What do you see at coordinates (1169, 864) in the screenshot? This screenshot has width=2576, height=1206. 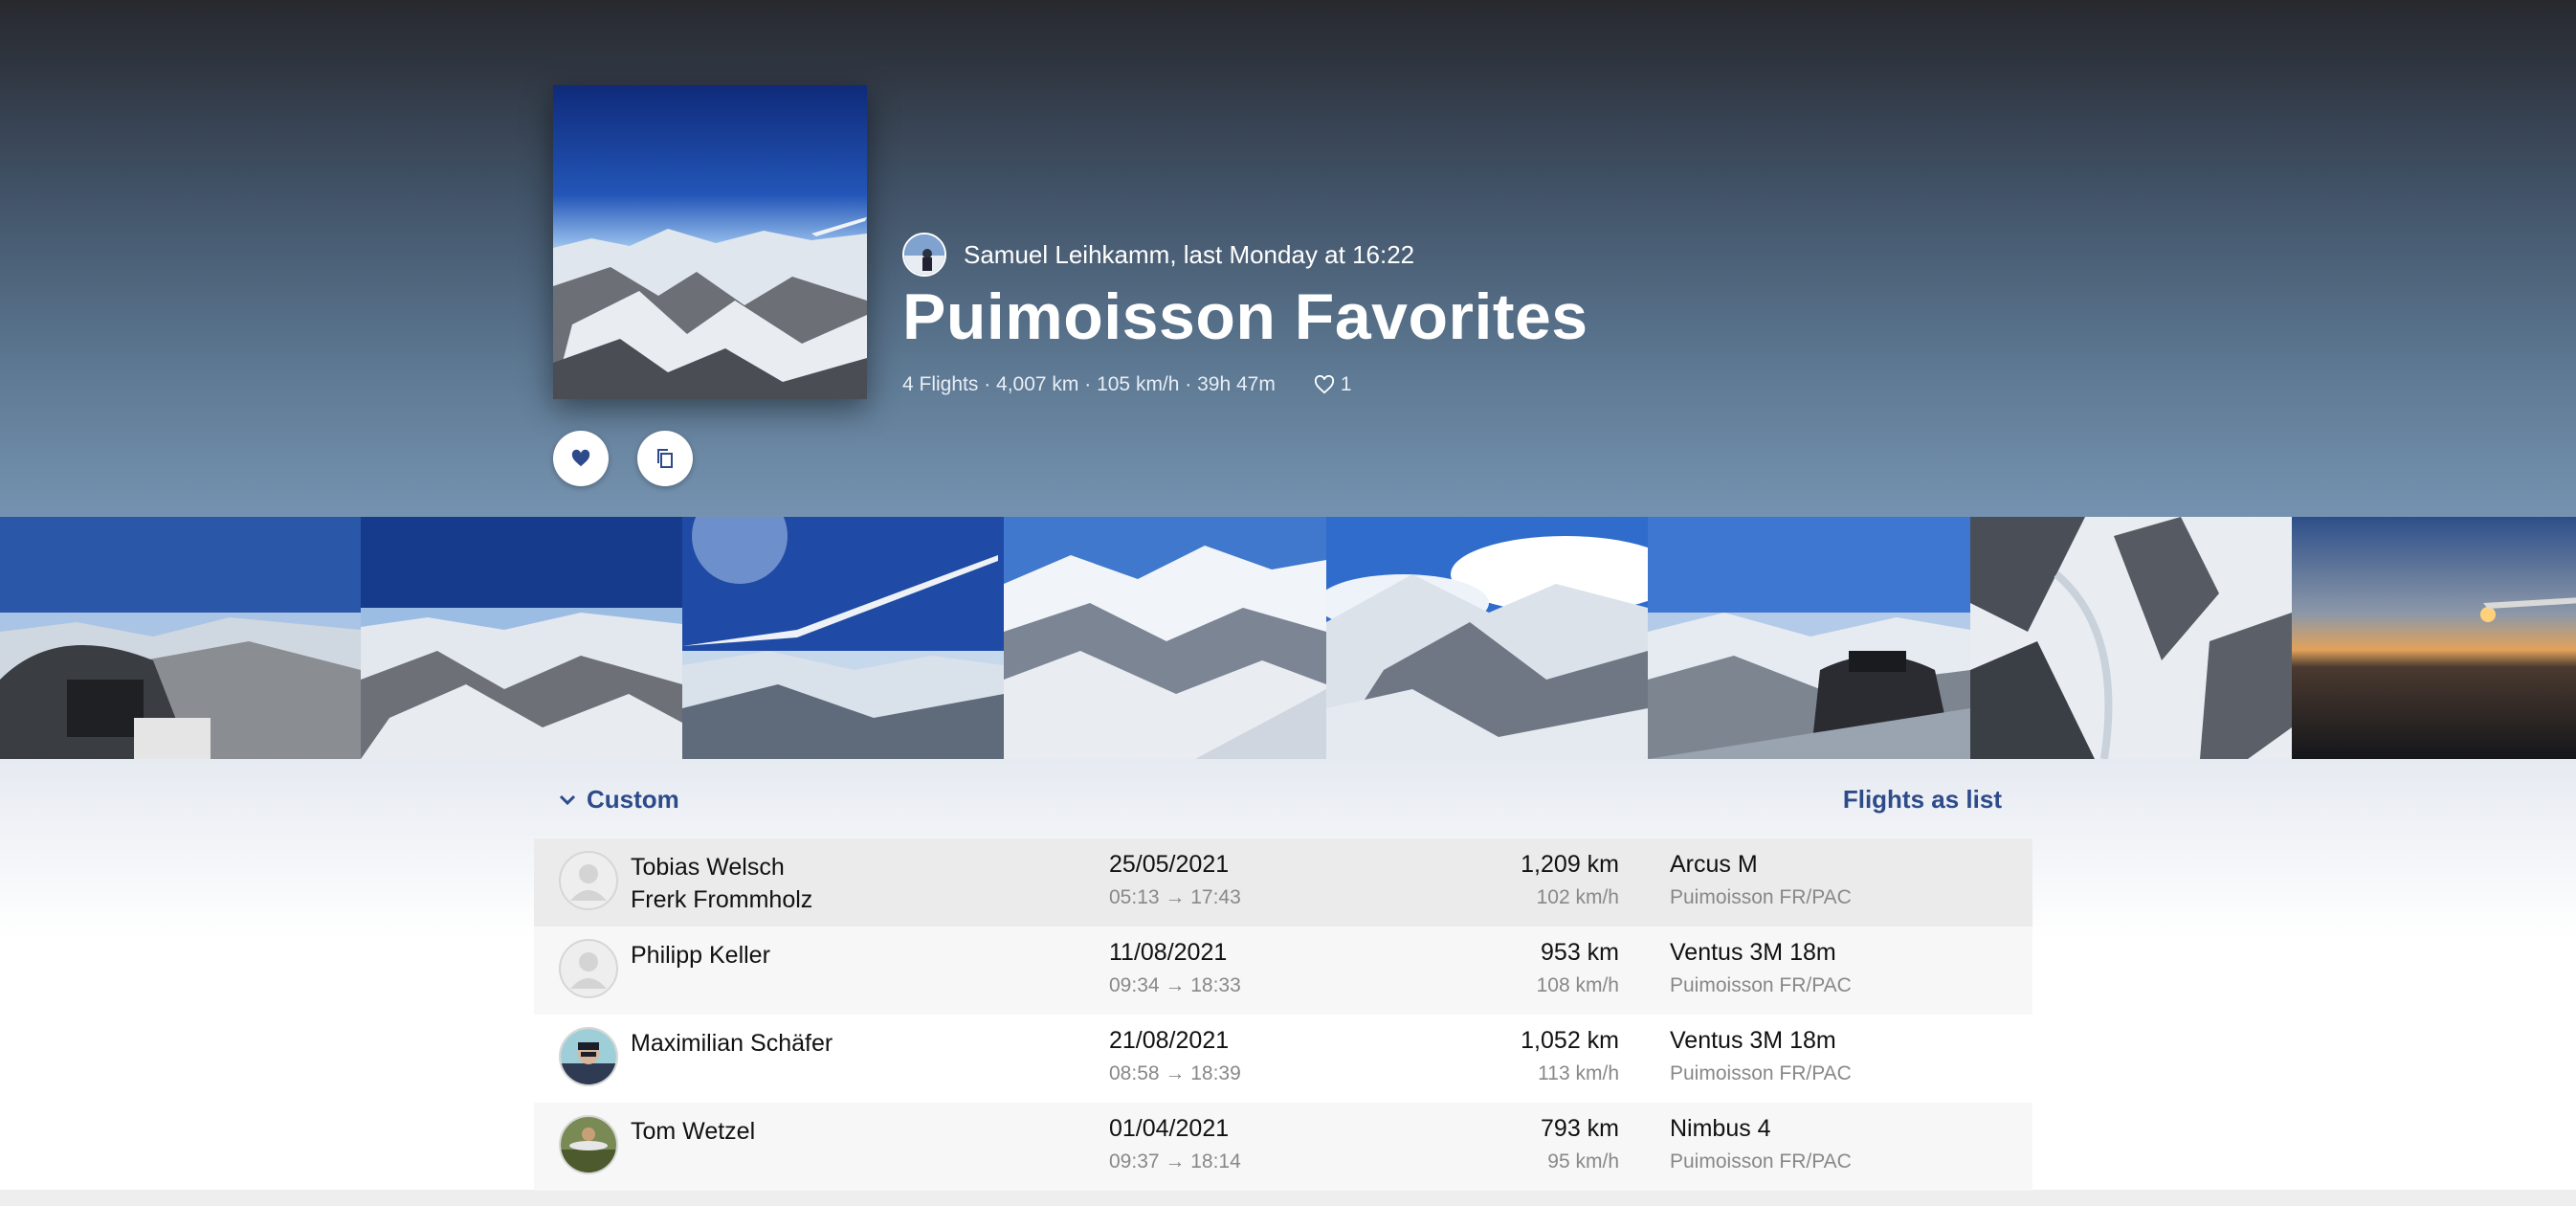 I see `flight-date: 25/05/2021` at bounding box center [1169, 864].